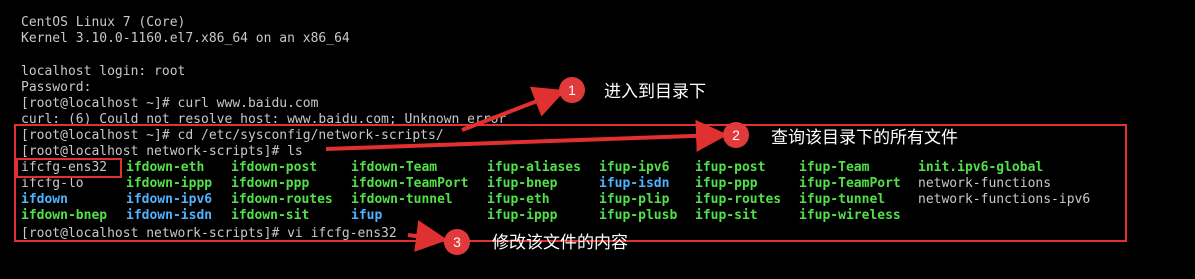  What do you see at coordinates (736, 135) in the screenshot?
I see `step-badge-2: 2` at bounding box center [736, 135].